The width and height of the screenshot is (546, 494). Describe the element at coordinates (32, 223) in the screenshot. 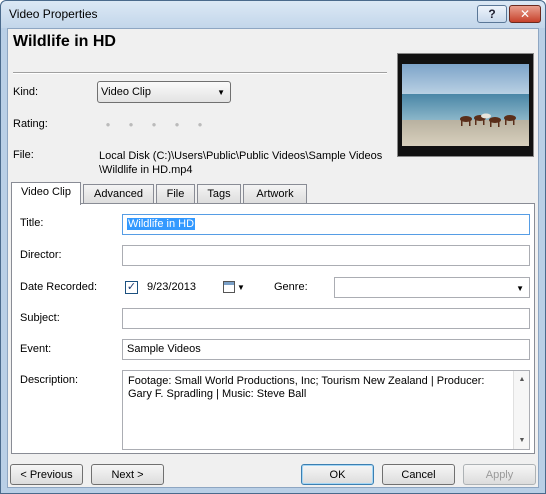

I see `title-label: Title:` at that location.